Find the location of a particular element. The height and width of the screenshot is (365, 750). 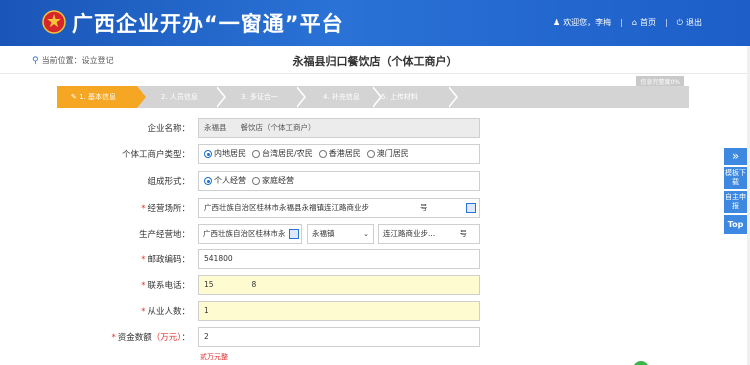

postal-code-label: * 邮政编码： is located at coordinates (165, 260).